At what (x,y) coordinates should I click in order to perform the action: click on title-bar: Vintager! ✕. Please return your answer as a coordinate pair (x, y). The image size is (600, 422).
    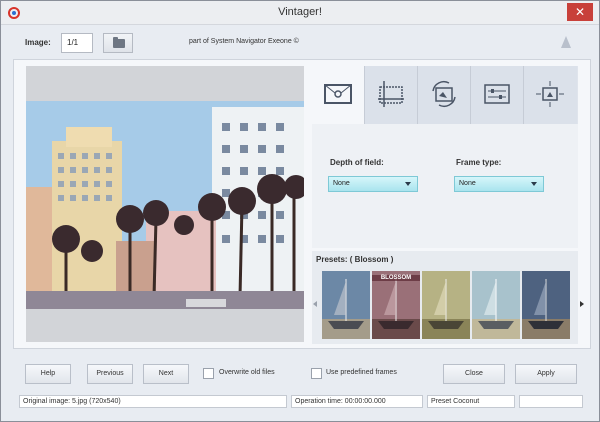
    Looking at the image, I should click on (300, 13).